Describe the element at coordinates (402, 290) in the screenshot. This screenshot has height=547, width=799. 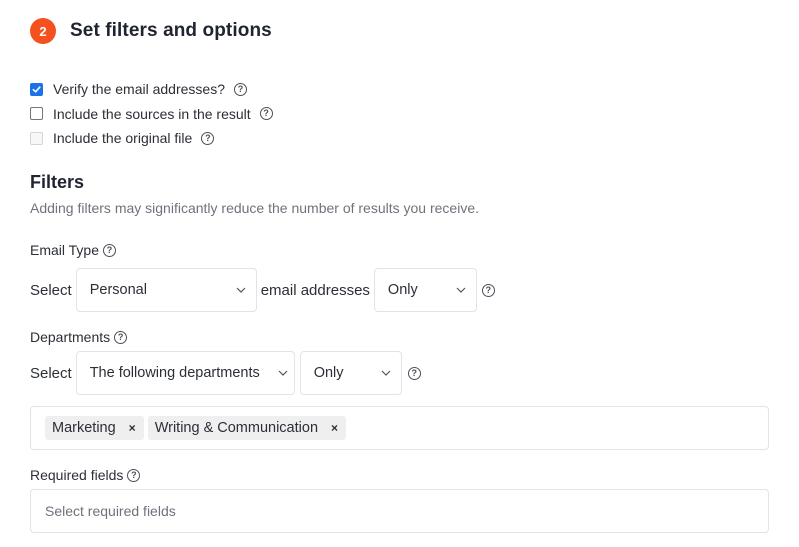
I see `email-type-mode-value: Only` at that location.